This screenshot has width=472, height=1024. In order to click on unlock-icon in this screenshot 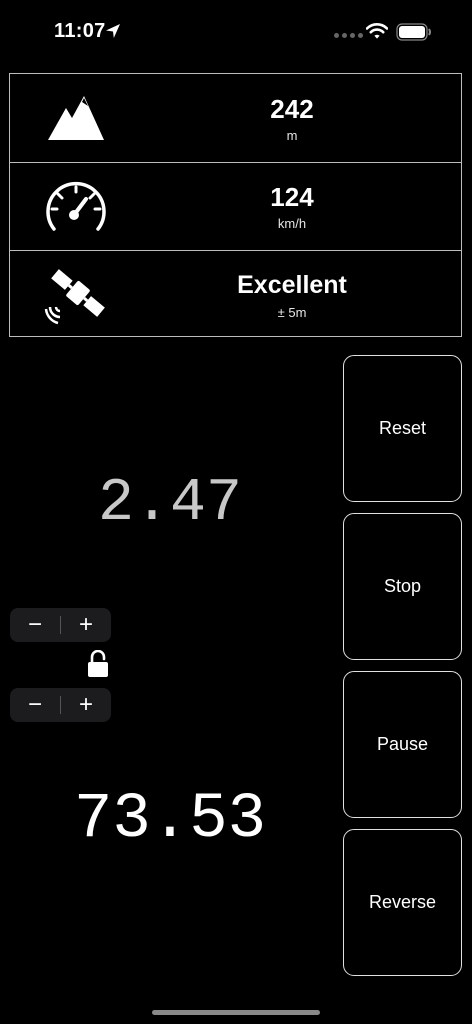, I will do `click(98, 664)`.